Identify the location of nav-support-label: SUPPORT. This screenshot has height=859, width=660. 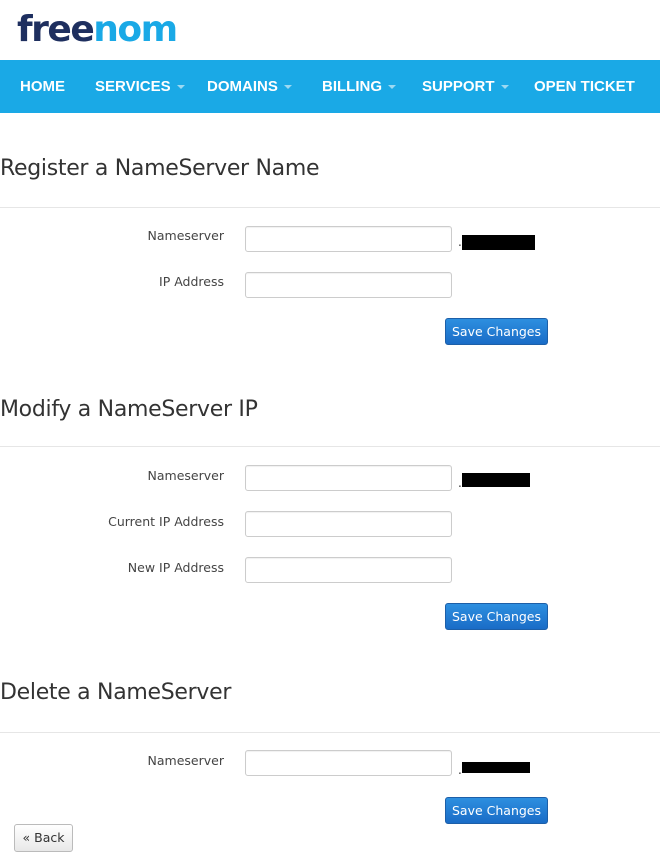
(458, 86).